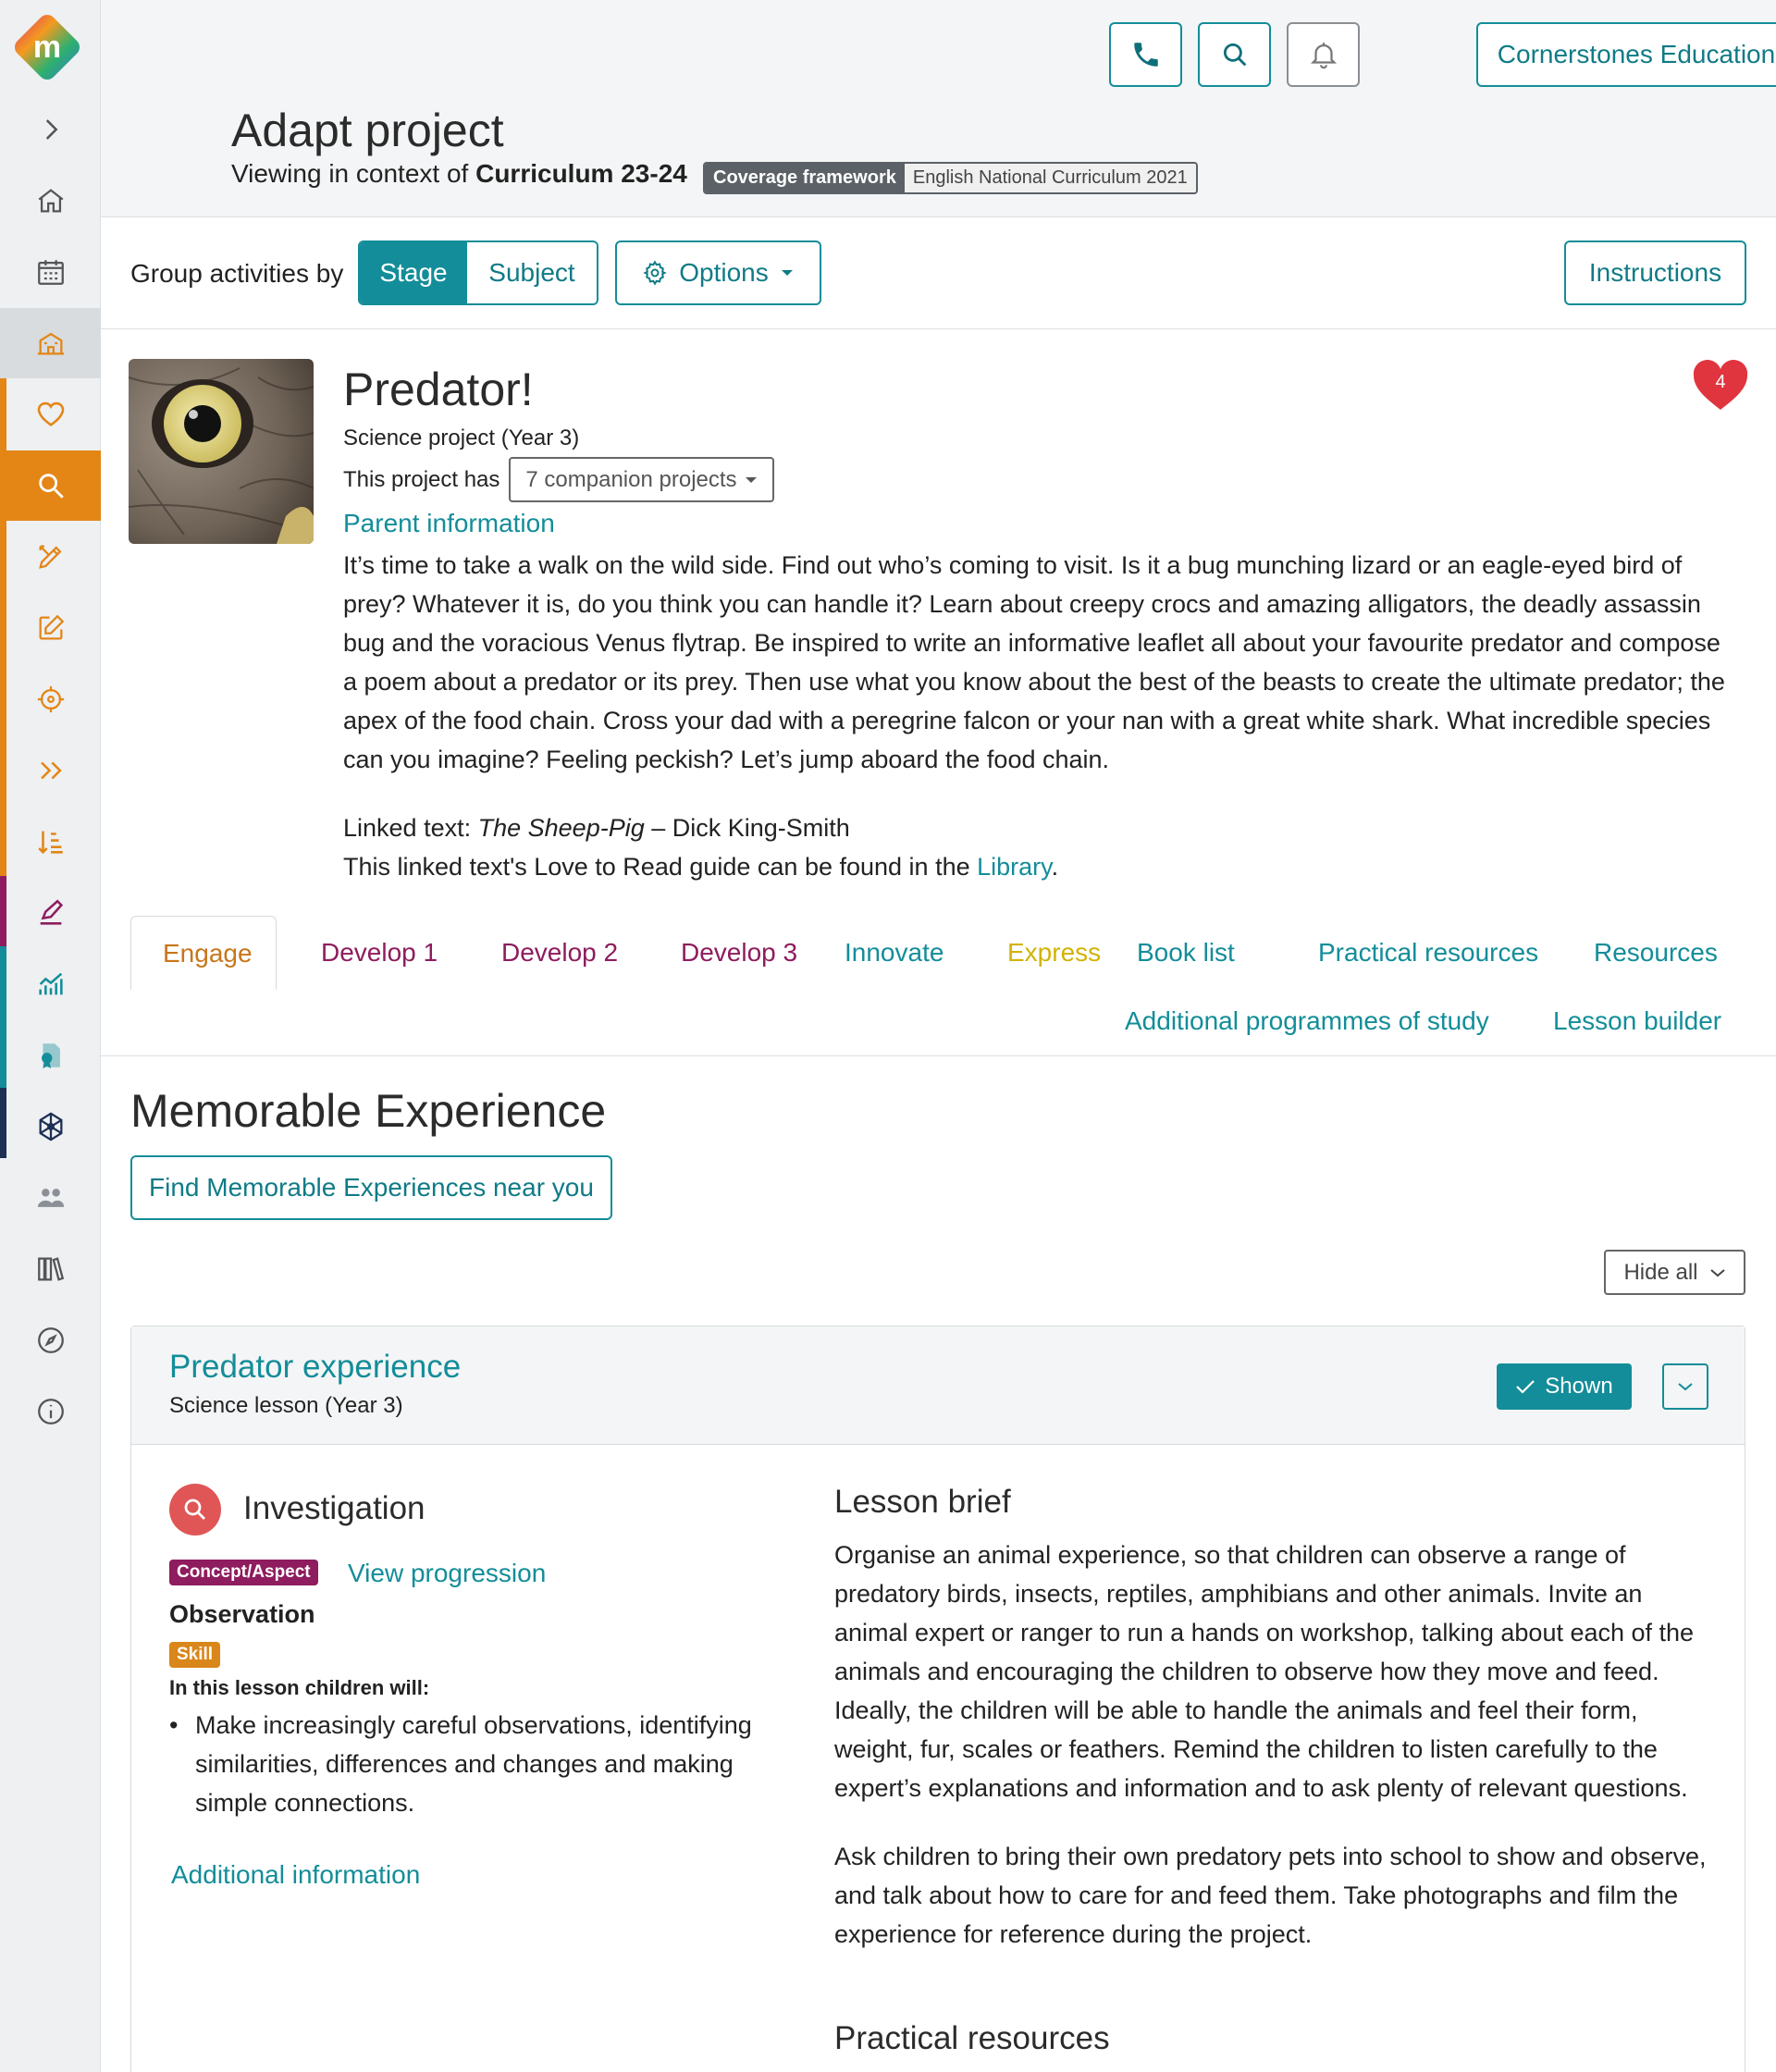 The width and height of the screenshot is (1776, 2072). Describe the element at coordinates (237, 273) in the screenshot. I see `group-by-label: Group activities by` at that location.